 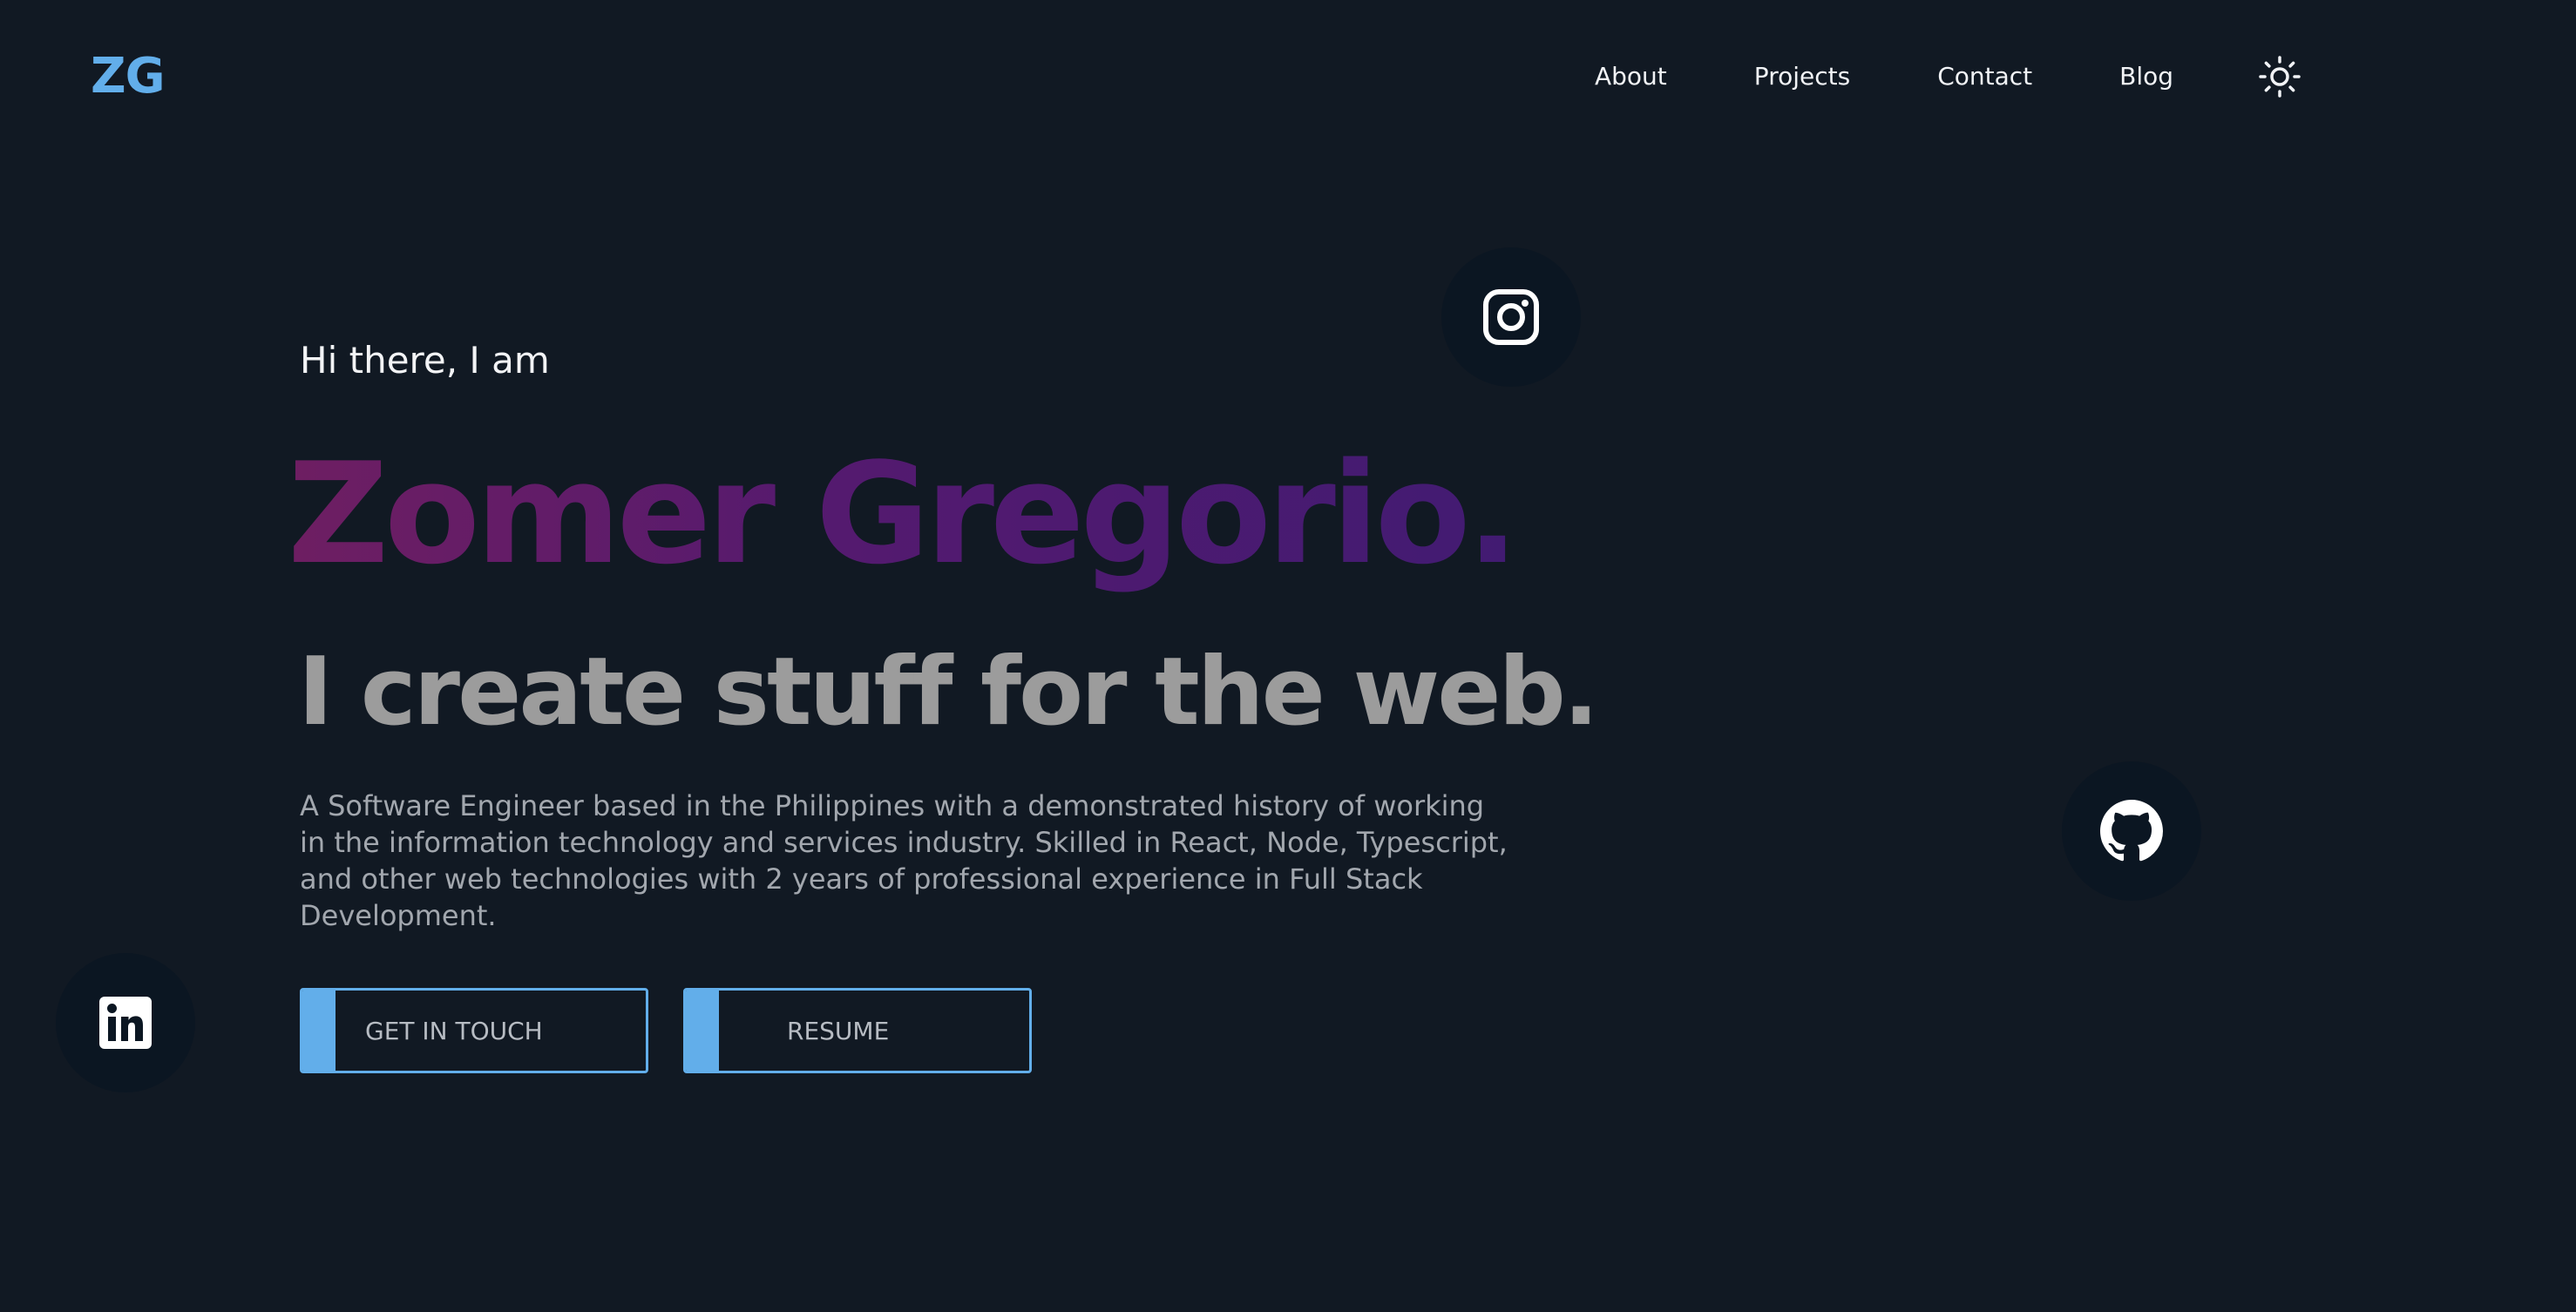 What do you see at coordinates (839, 1030) in the screenshot?
I see `resume-label: RESUME` at bounding box center [839, 1030].